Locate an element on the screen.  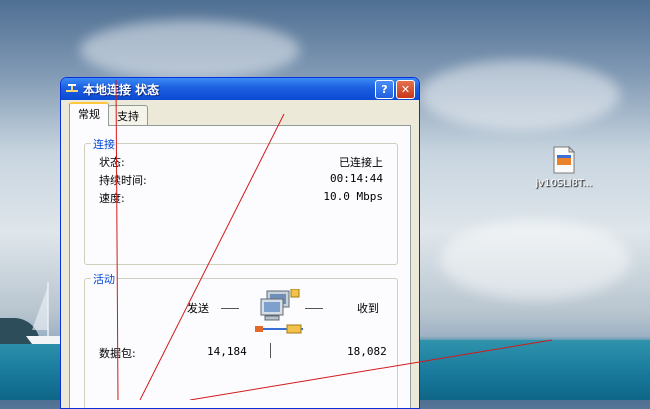
help-button: ? is located at coordinates (384, 89).